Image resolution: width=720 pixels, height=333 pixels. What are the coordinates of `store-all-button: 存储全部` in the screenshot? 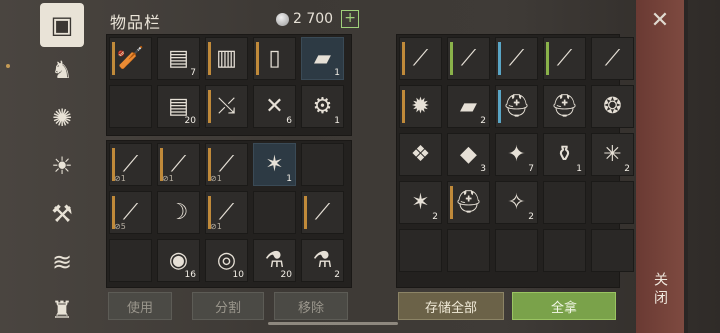 It's located at (451, 306).